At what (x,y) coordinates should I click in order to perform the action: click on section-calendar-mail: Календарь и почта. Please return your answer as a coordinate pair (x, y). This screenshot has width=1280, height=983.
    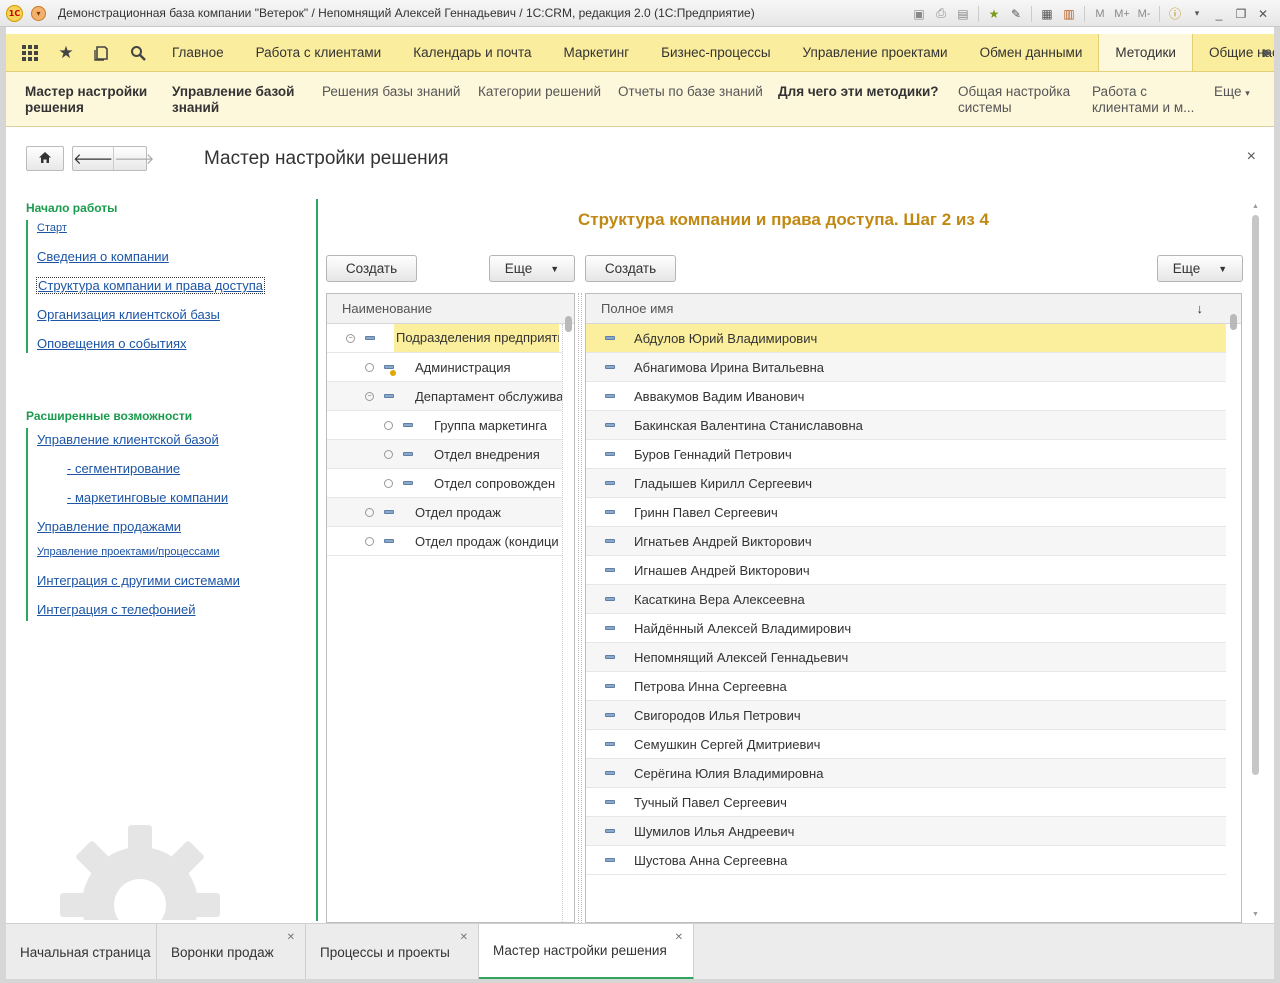
    Looking at the image, I should click on (472, 52).